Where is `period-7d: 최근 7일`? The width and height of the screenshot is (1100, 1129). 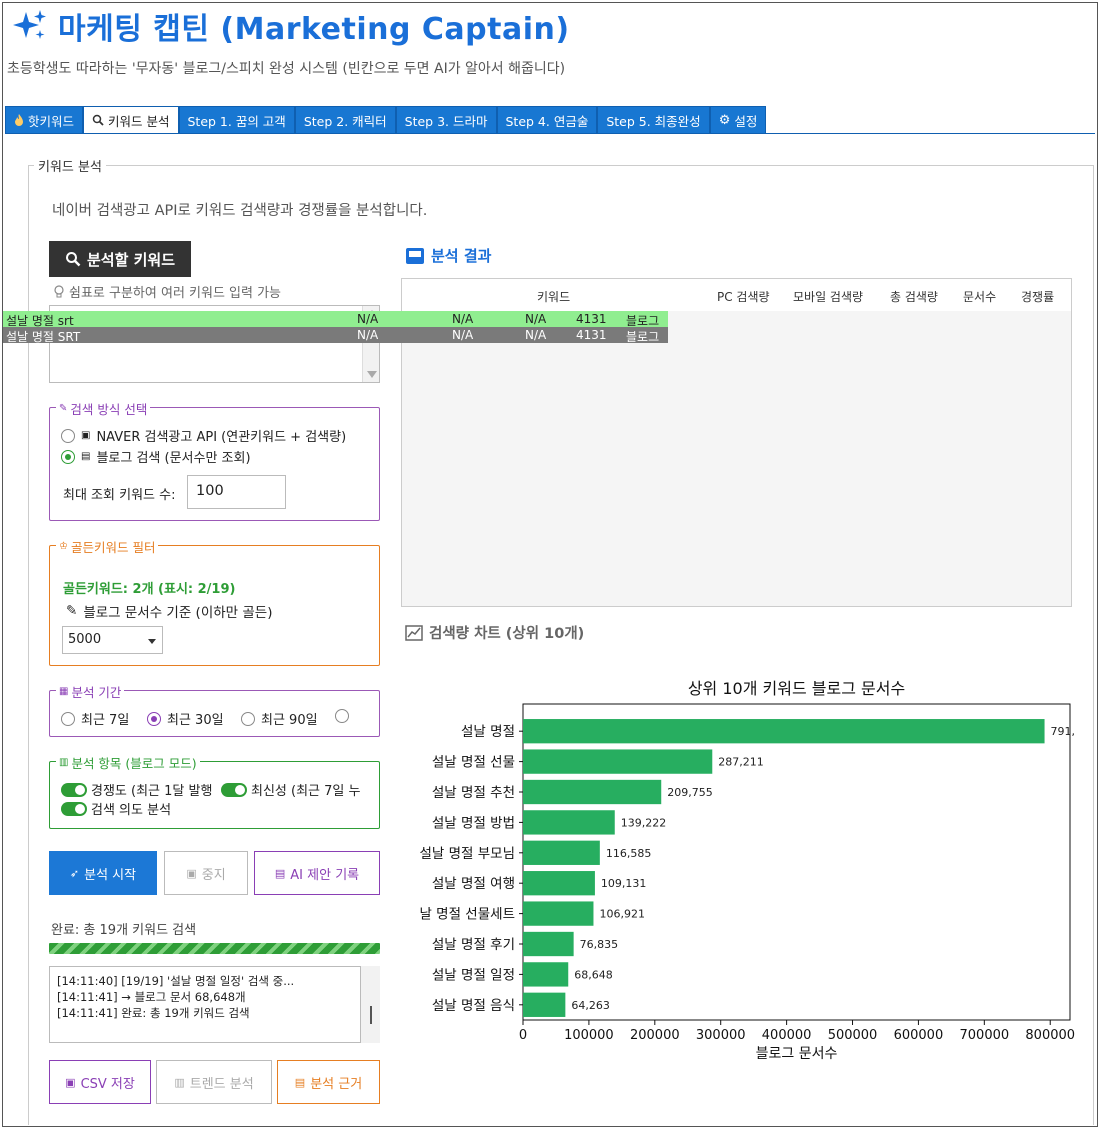 period-7d: 최근 7일 is located at coordinates (95, 718).